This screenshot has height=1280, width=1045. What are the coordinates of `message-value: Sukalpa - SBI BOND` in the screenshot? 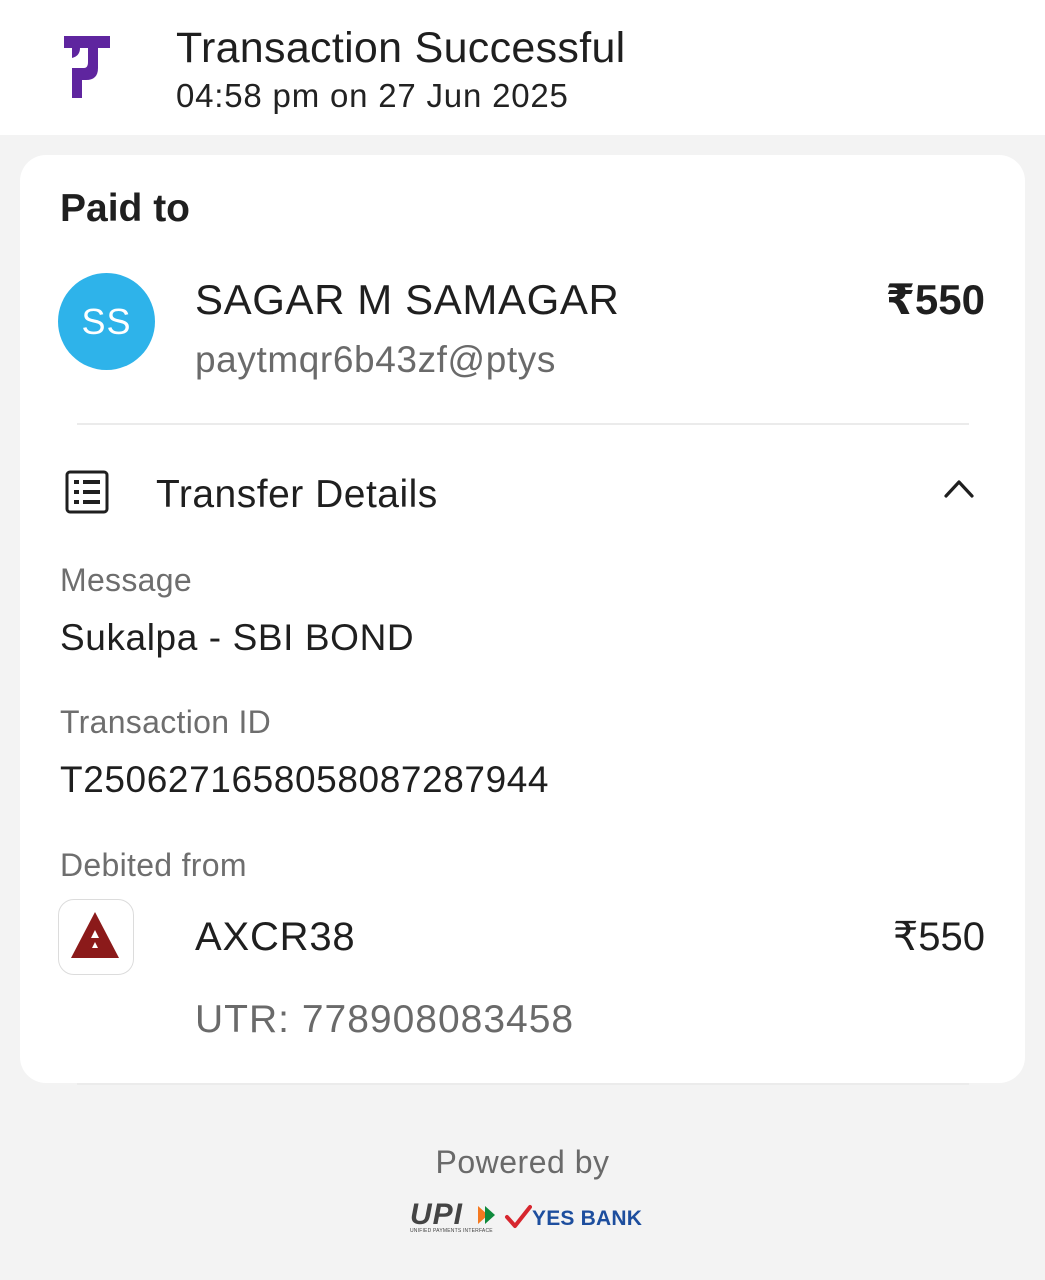 It's located at (237, 637).